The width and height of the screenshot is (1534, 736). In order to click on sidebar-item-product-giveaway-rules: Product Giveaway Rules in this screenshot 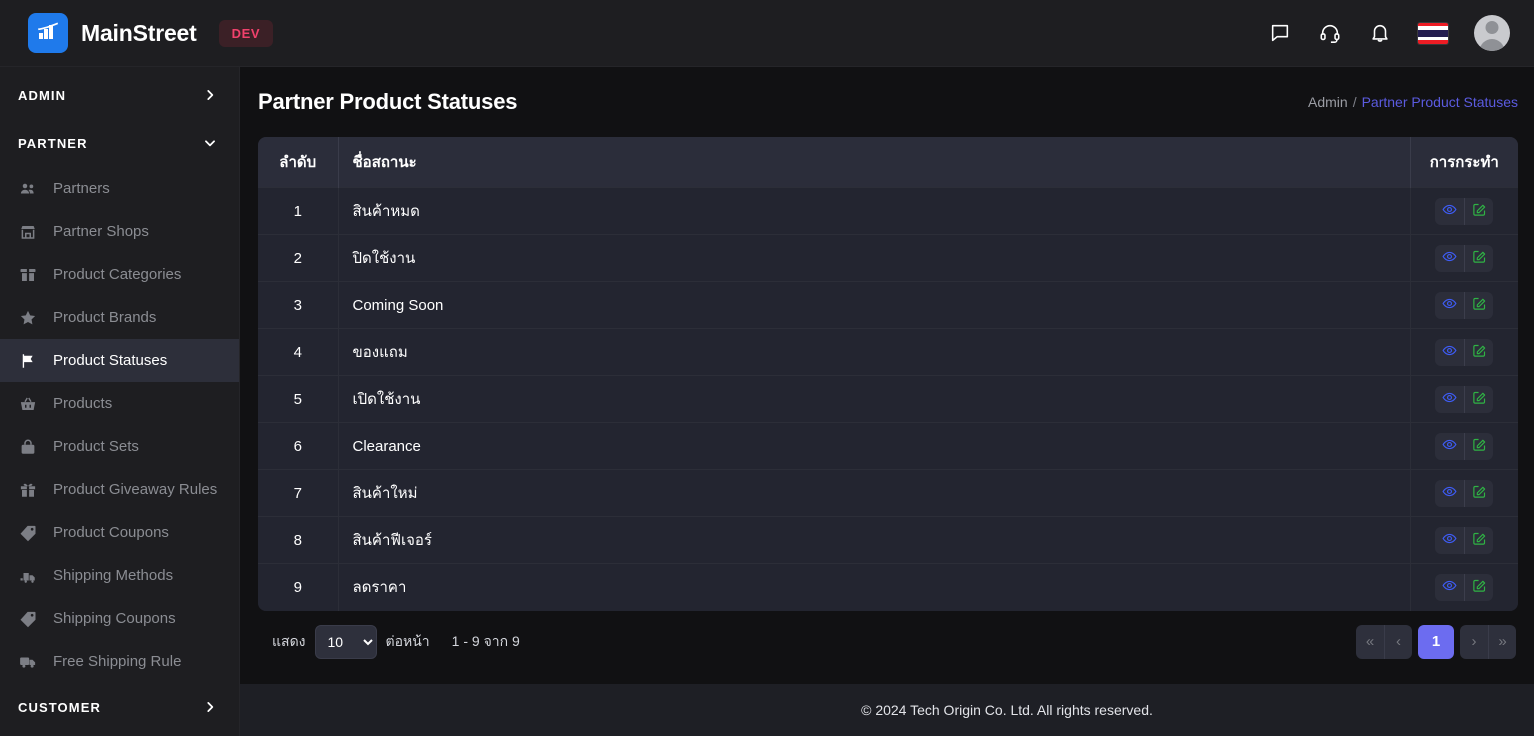, I will do `click(119, 489)`.